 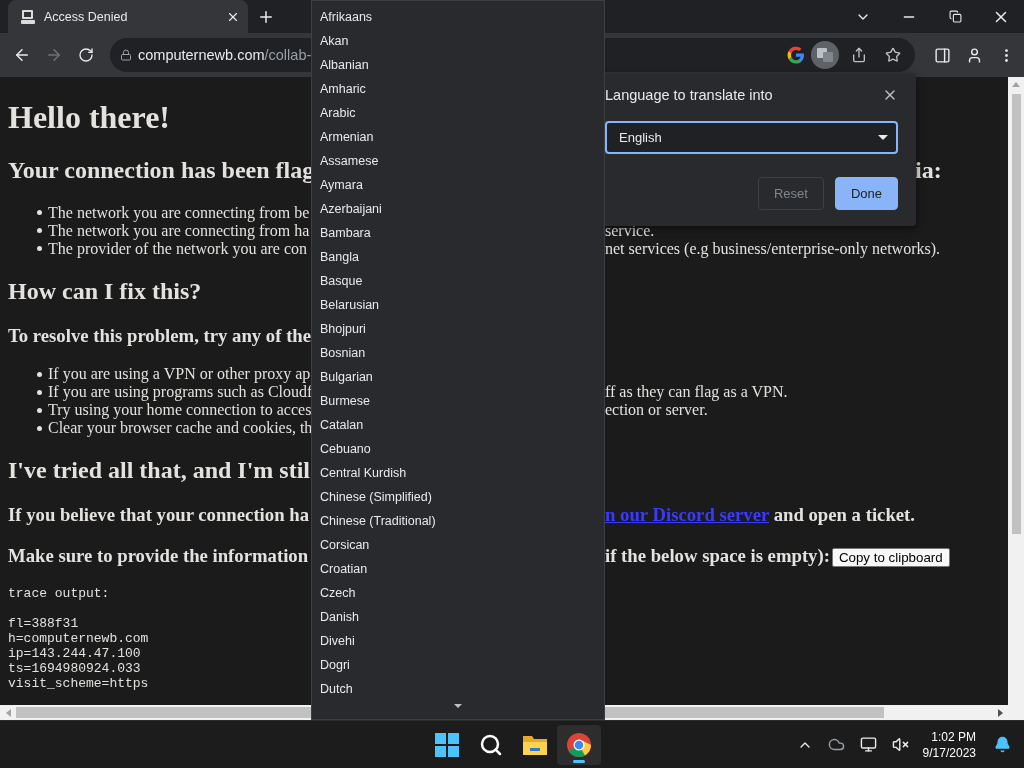 What do you see at coordinates (796, 55) in the screenshot?
I see `google-icon` at bounding box center [796, 55].